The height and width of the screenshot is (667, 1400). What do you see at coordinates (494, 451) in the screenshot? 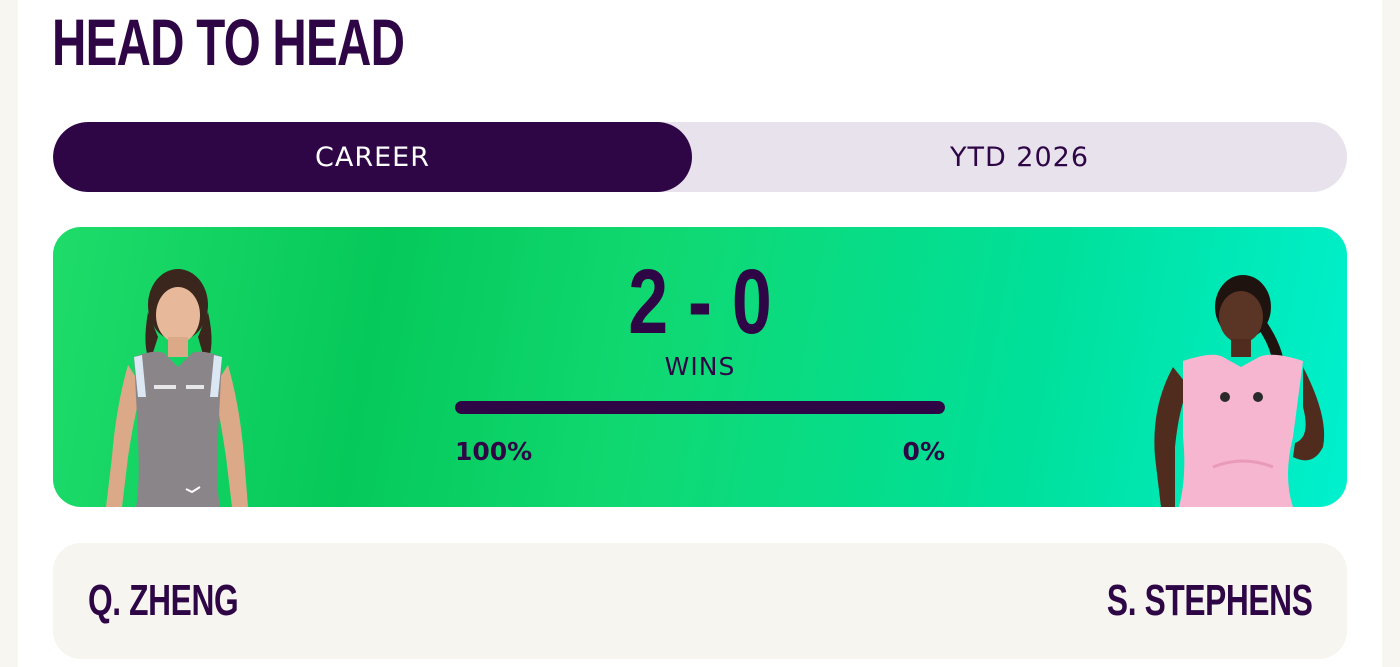
I see `left-win-percentage: 100%` at bounding box center [494, 451].